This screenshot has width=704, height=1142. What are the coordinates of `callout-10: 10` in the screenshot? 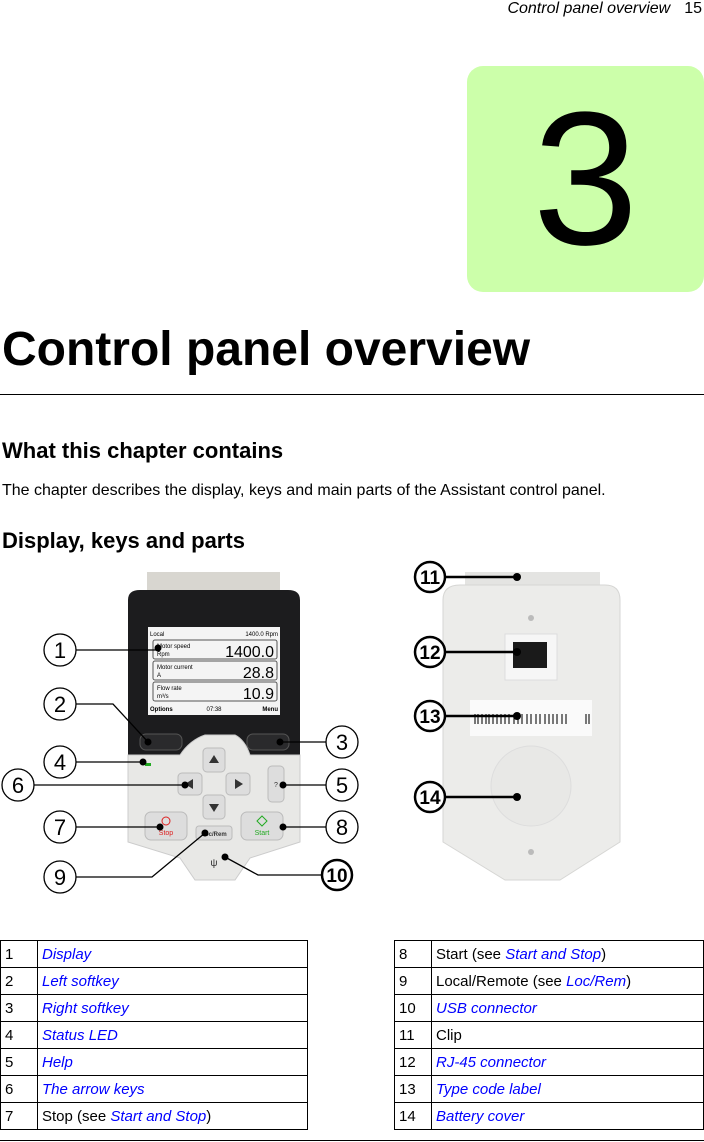 It's located at (337, 875).